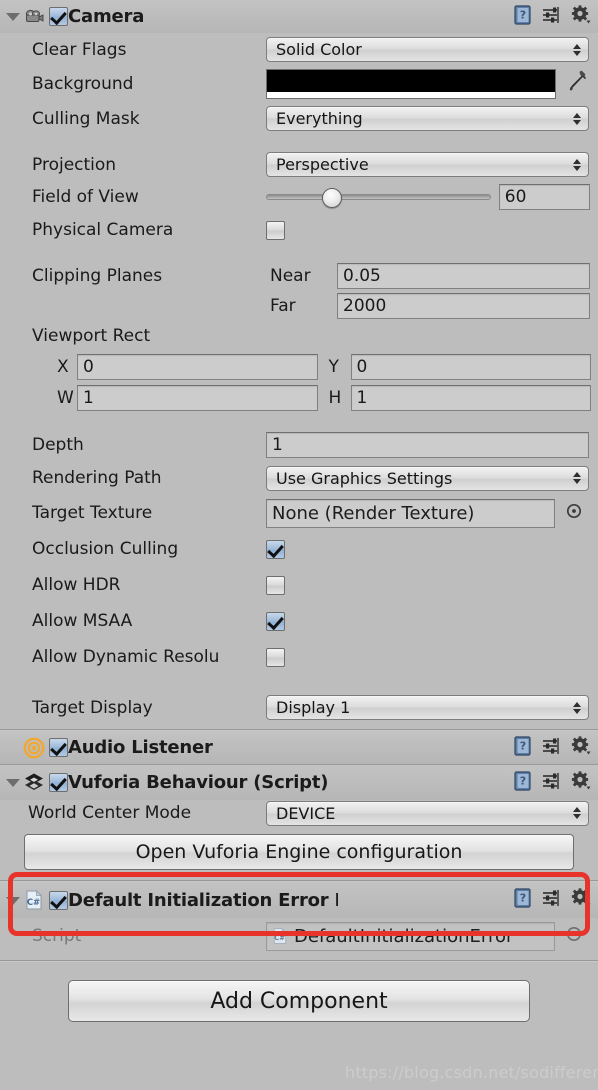  I want to click on row-viewport-rect-wh: W 1 H 1, so click(299, 397).